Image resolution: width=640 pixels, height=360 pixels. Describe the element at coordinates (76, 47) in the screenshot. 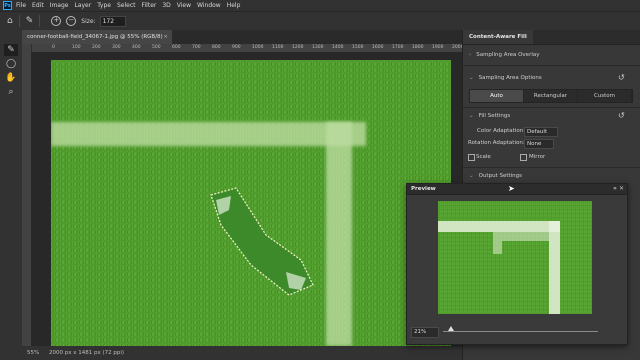

I see `ruler-tick-label: 100` at that location.